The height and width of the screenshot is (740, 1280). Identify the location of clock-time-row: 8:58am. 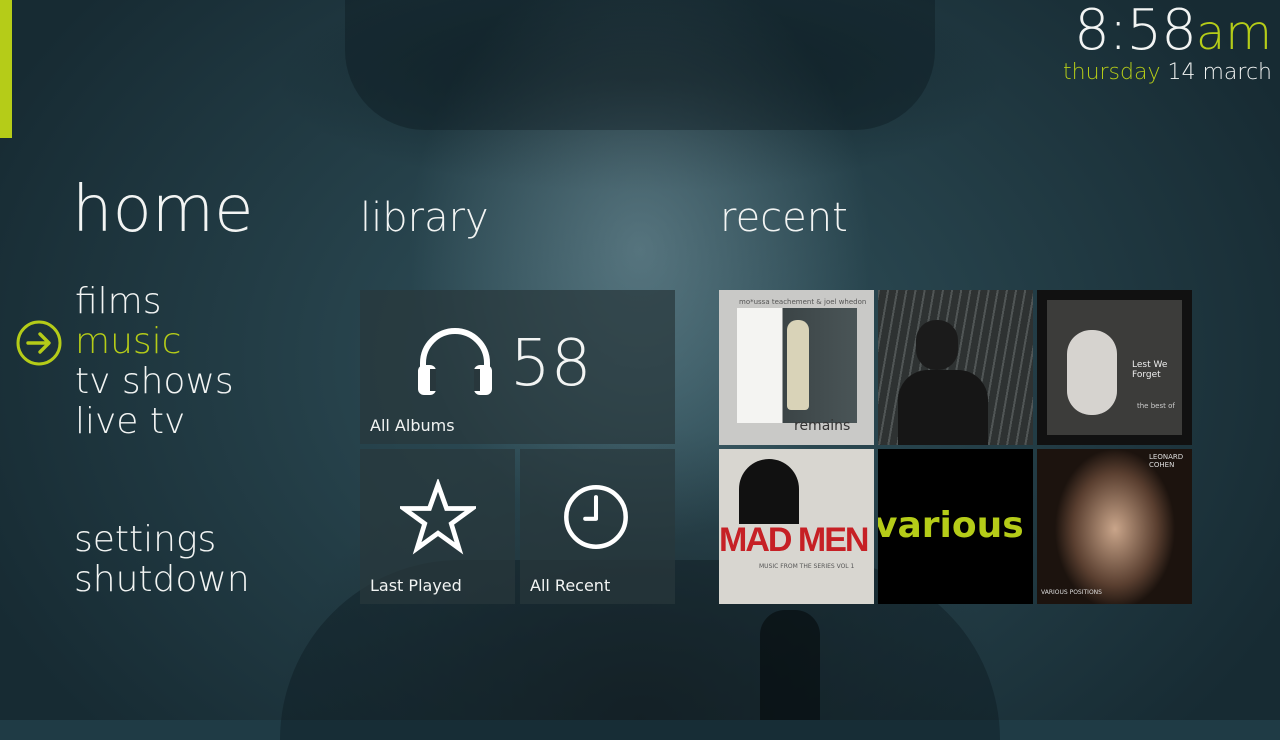
(1167, 32).